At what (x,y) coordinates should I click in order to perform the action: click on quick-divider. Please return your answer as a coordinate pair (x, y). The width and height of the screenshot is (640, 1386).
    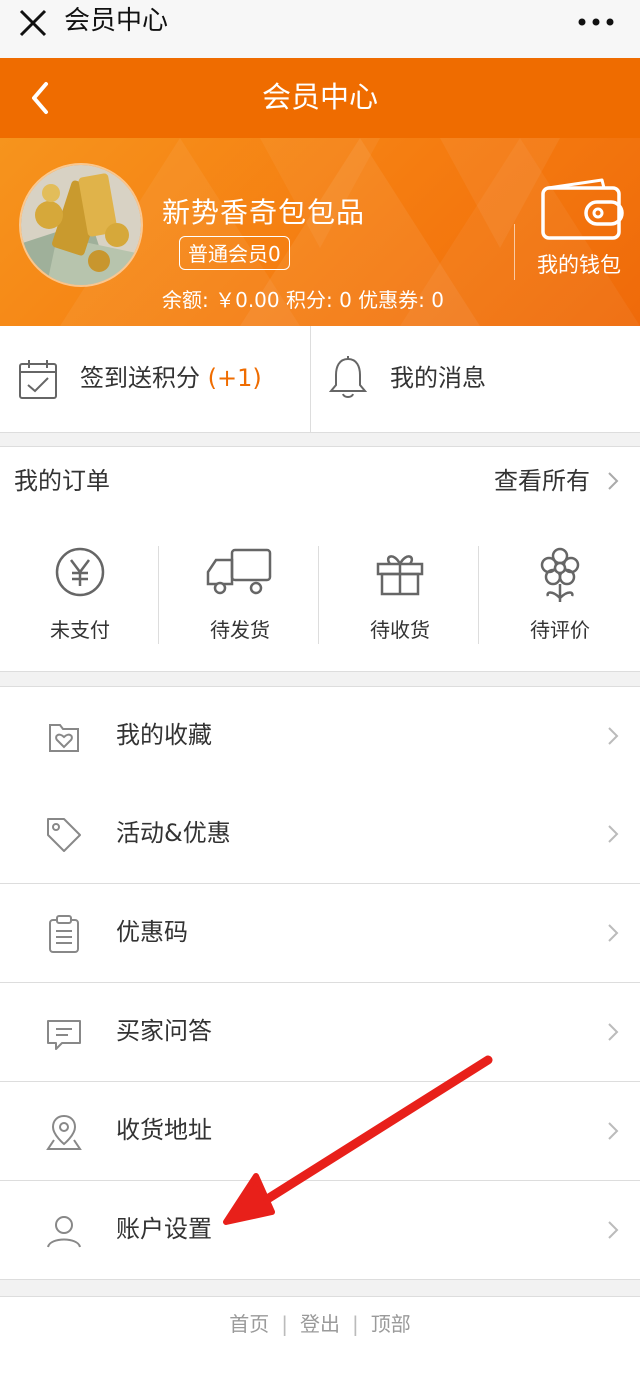
    Looking at the image, I should click on (310, 379).